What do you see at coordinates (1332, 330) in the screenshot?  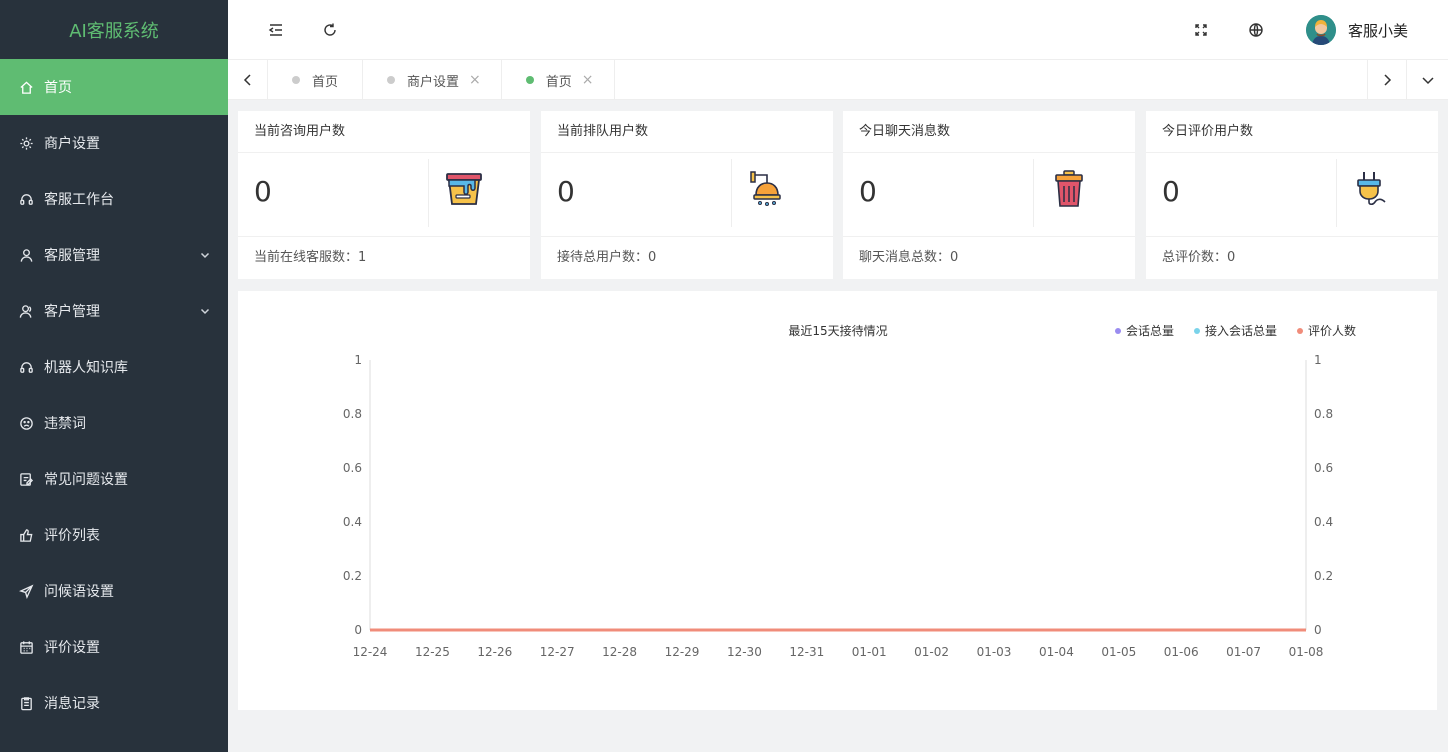 I see `legend-label: 评价人数` at bounding box center [1332, 330].